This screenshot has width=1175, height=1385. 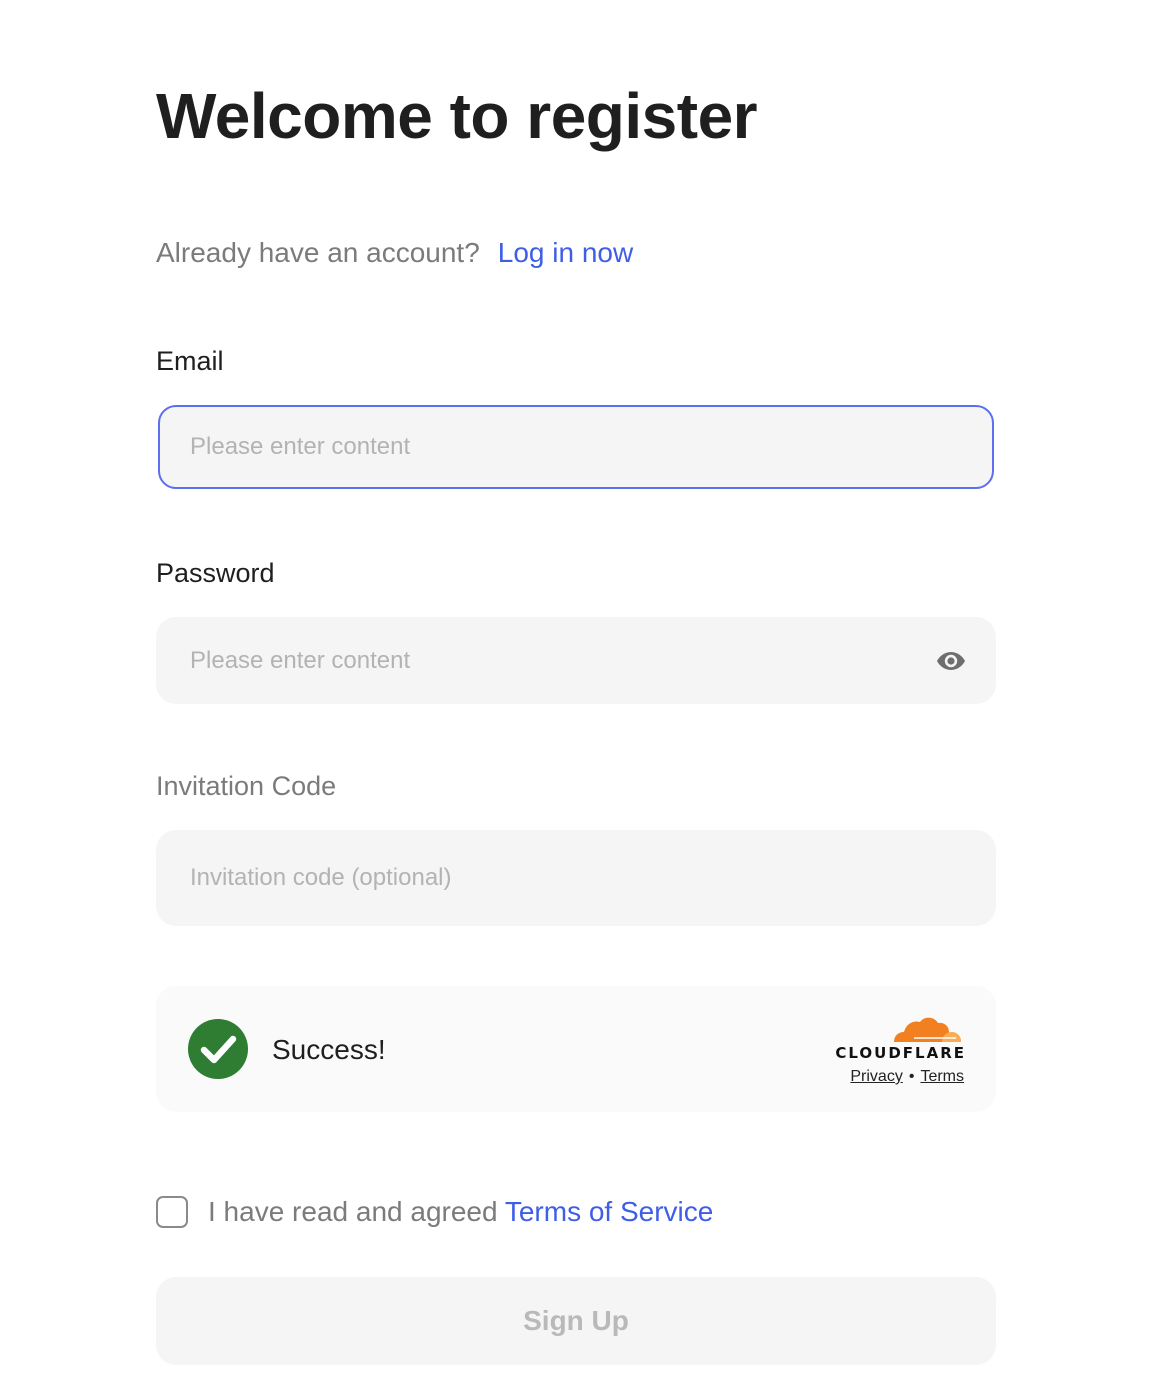 I want to click on password-field-wrapper, so click(x=576, y=660).